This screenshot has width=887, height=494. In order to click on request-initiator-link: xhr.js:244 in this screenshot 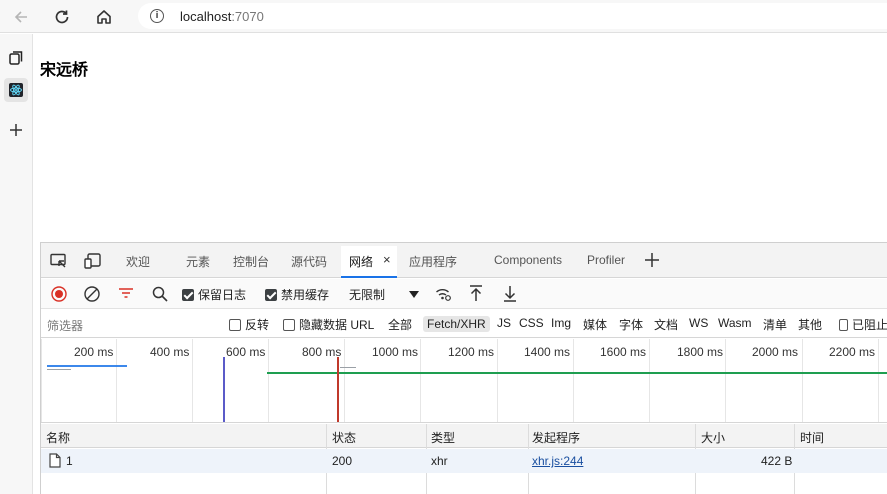, I will do `click(557, 461)`.